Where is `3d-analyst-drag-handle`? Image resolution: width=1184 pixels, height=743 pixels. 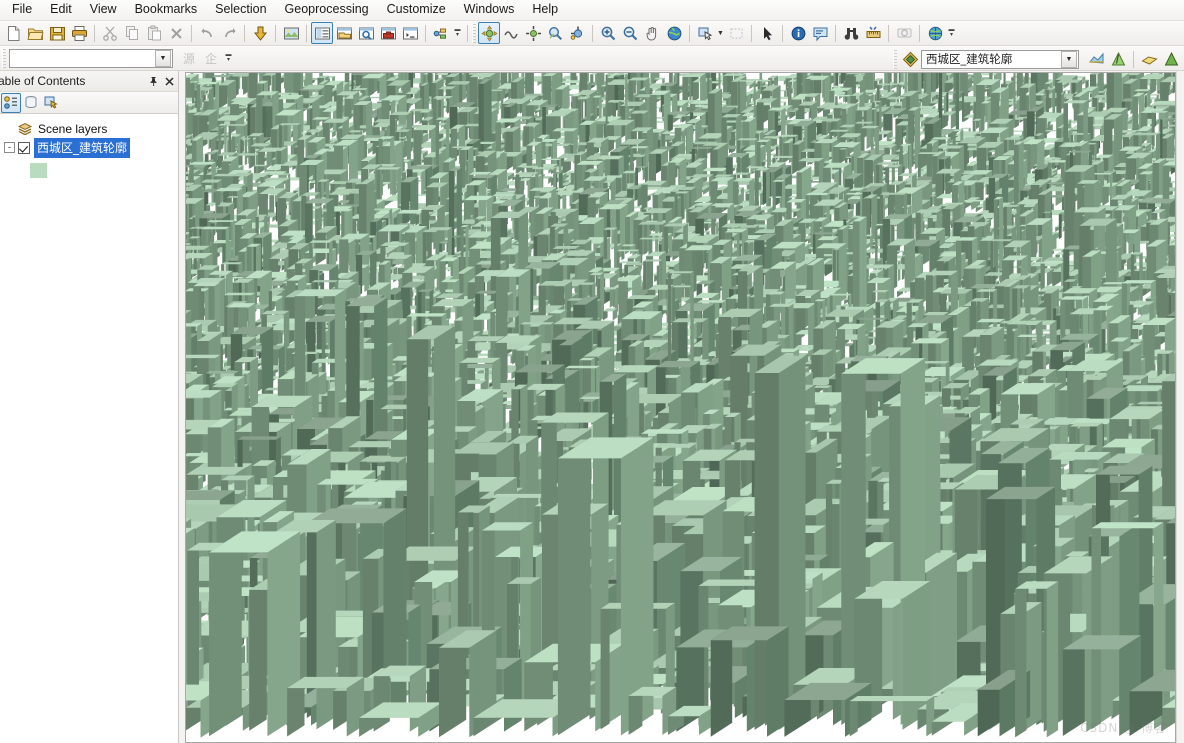 3d-analyst-drag-handle is located at coordinates (895, 59).